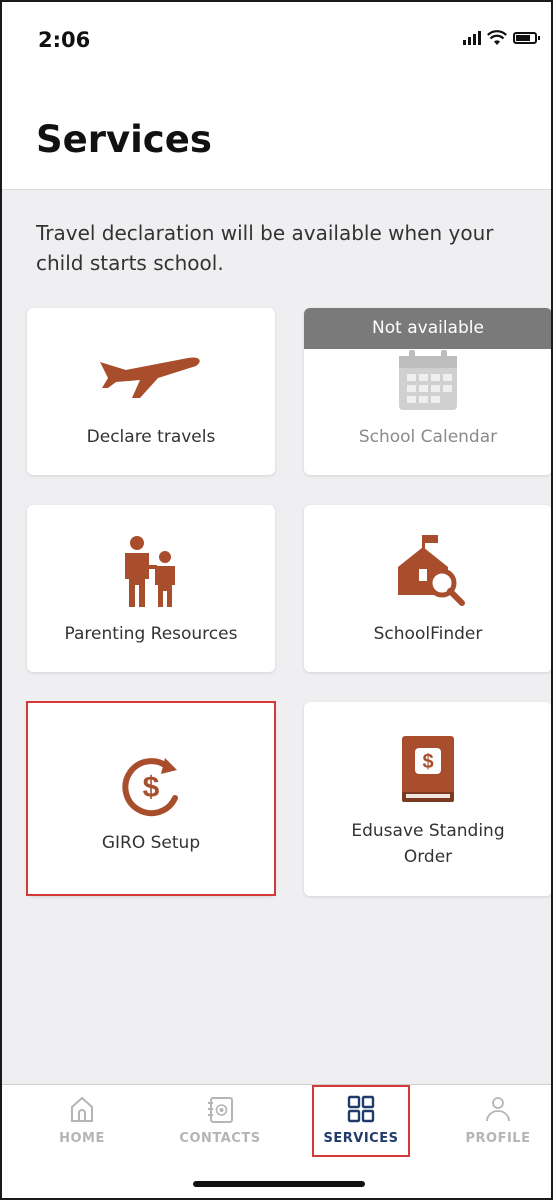 The height and width of the screenshot is (1200, 553). Describe the element at coordinates (151, 843) in the screenshot. I see `tile-label: GIRO Setup` at that location.